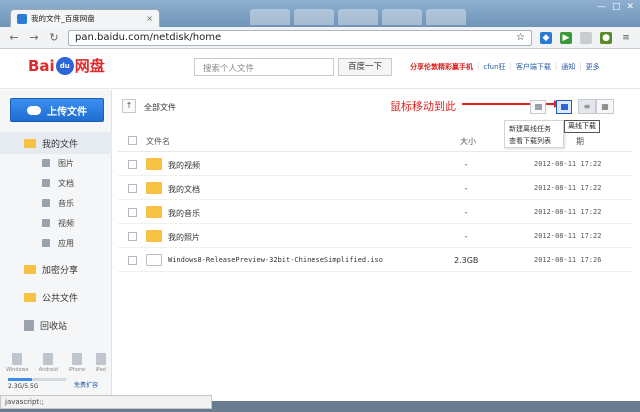 The image size is (640, 412). What do you see at coordinates (149, 18) in the screenshot?
I see `tab-close-icon: ×` at bounding box center [149, 18].